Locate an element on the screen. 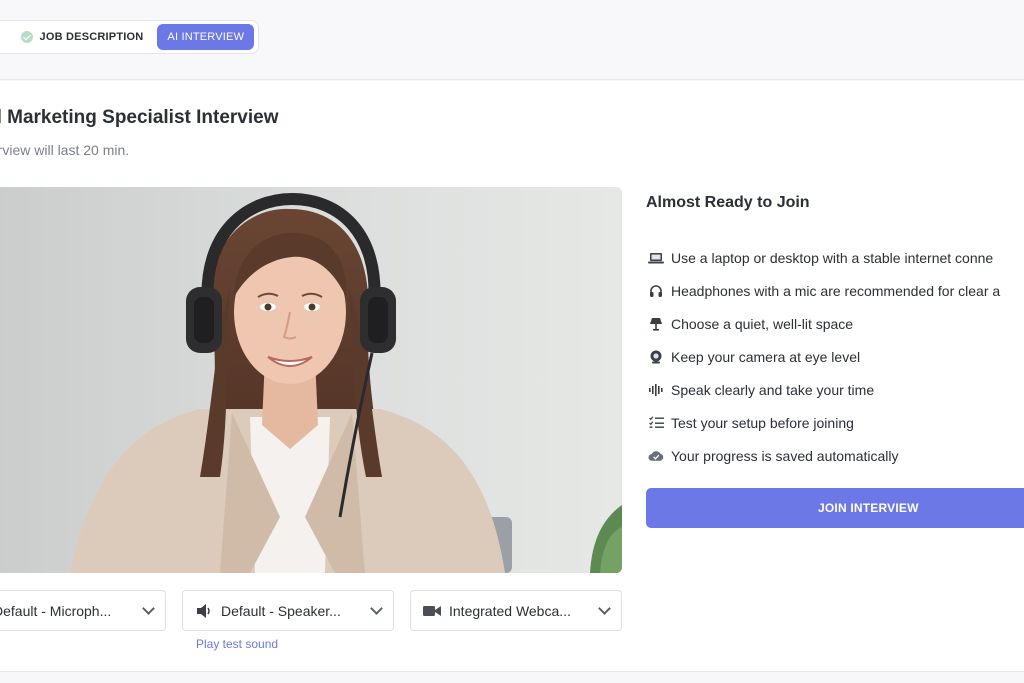 The image size is (1024, 683). headphones-icon is located at coordinates (656, 291).